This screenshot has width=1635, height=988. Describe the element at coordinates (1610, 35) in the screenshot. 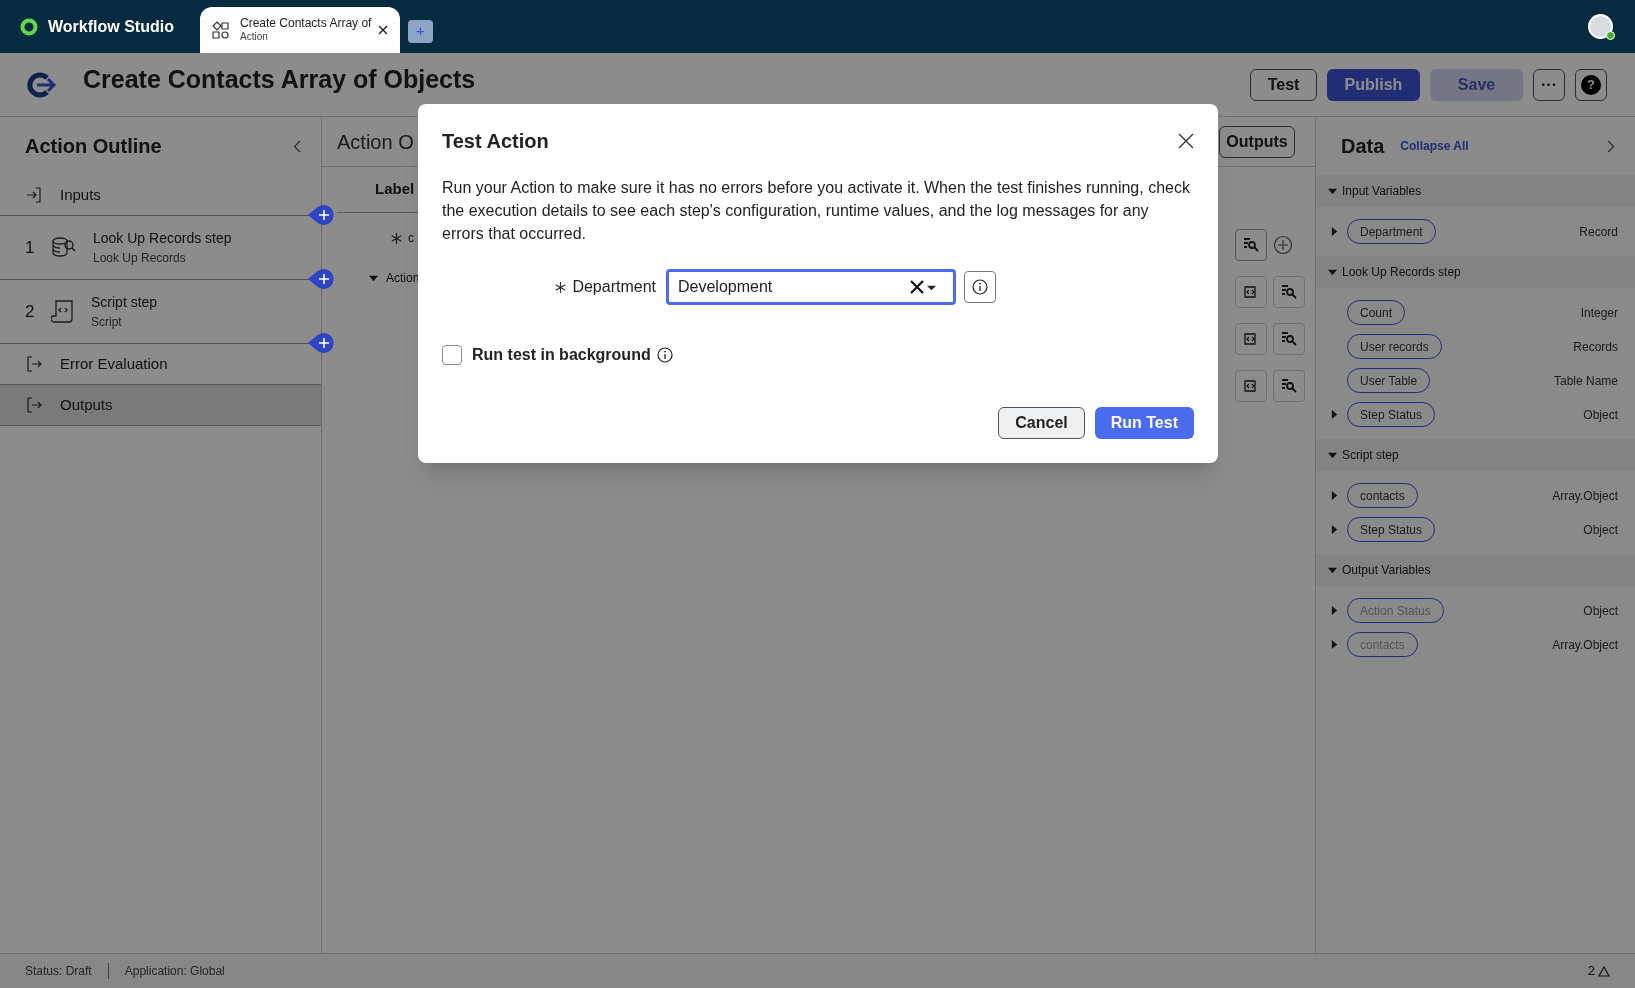

I see `online-status-icon` at that location.